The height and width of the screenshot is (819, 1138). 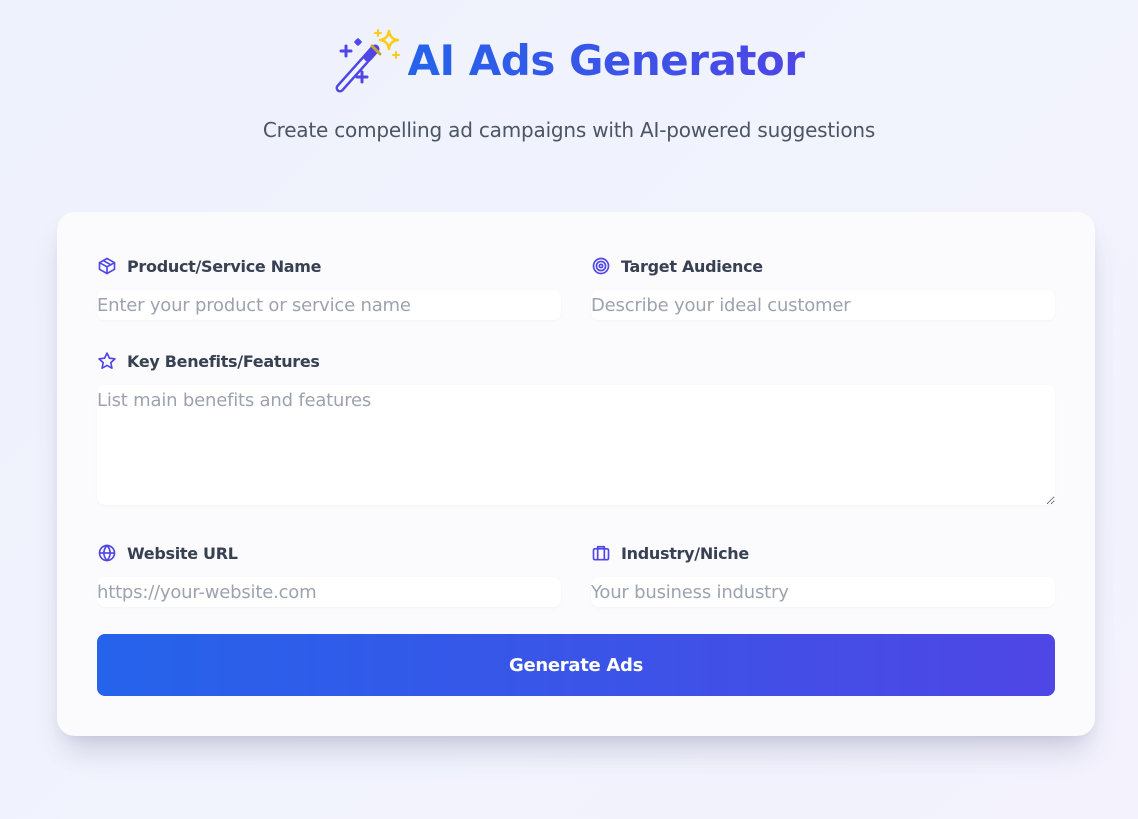 I want to click on industry-label: Industry/Niche, so click(x=823, y=553).